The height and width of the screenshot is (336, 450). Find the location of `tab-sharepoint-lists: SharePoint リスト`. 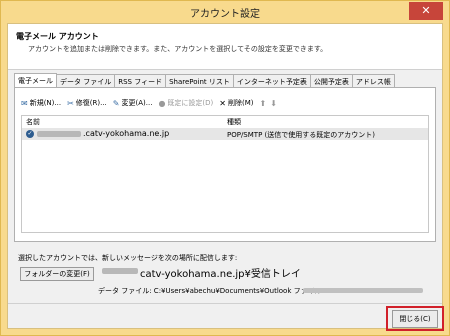

tab-sharepoint-lists: SharePoint リスト is located at coordinates (199, 81).